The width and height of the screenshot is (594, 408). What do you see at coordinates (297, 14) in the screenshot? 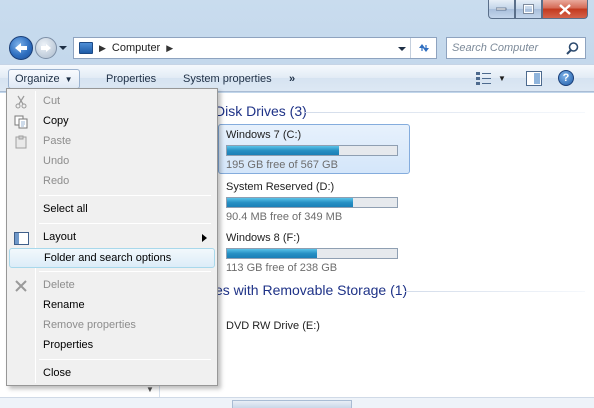
I see `title-bar` at bounding box center [297, 14].